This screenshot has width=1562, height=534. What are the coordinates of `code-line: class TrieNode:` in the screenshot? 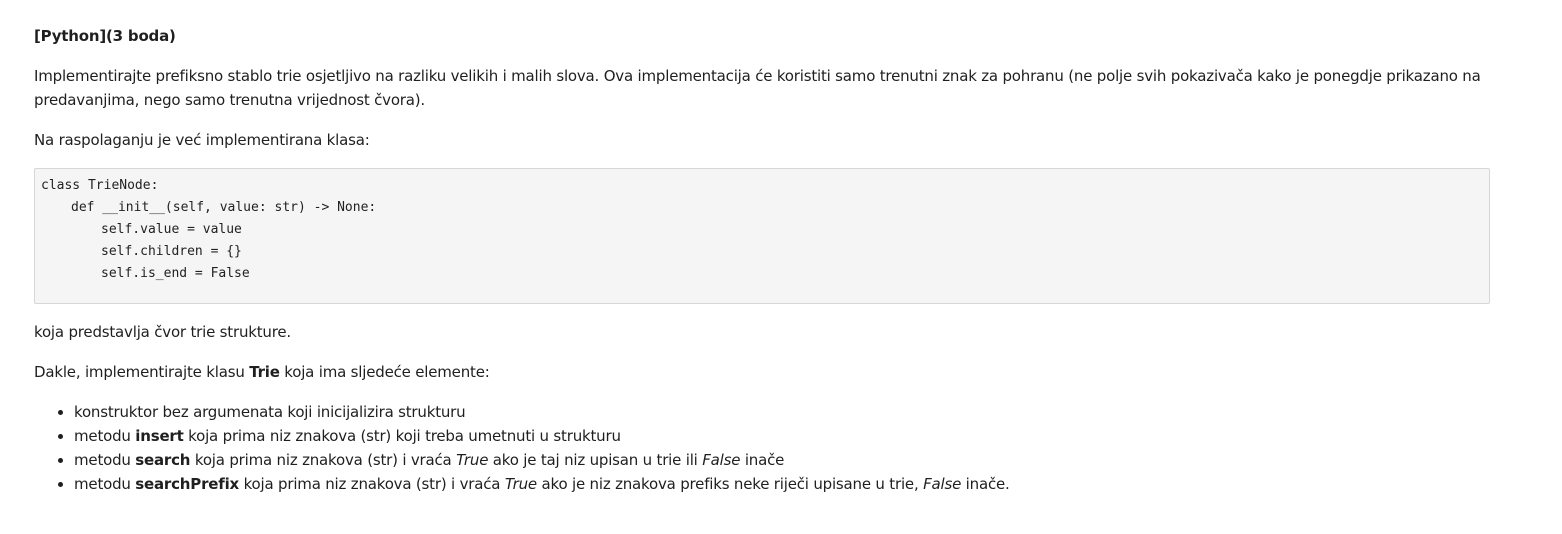 It's located at (100, 185).